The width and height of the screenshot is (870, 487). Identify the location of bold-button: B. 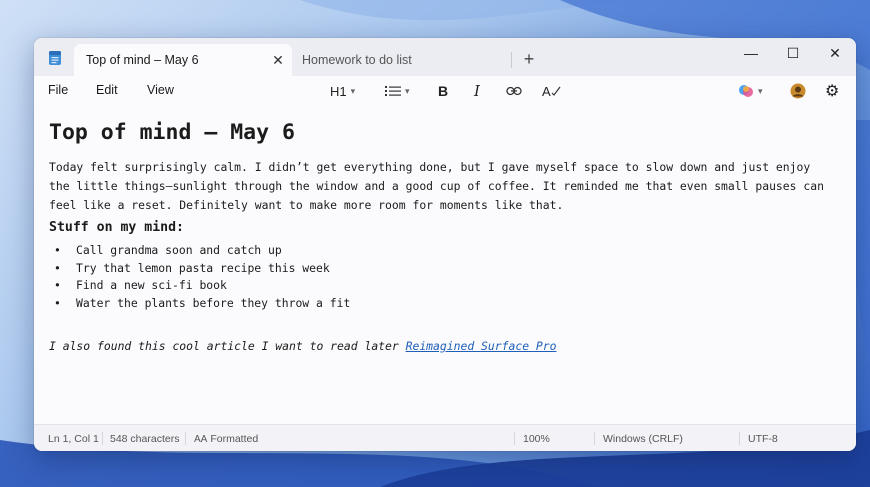
(443, 91).